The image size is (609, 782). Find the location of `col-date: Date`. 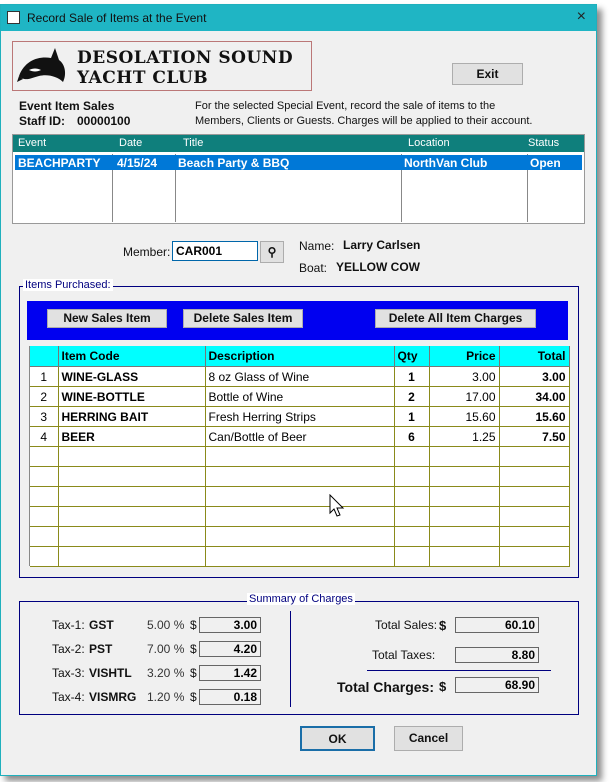

col-date: Date is located at coordinates (130, 143).